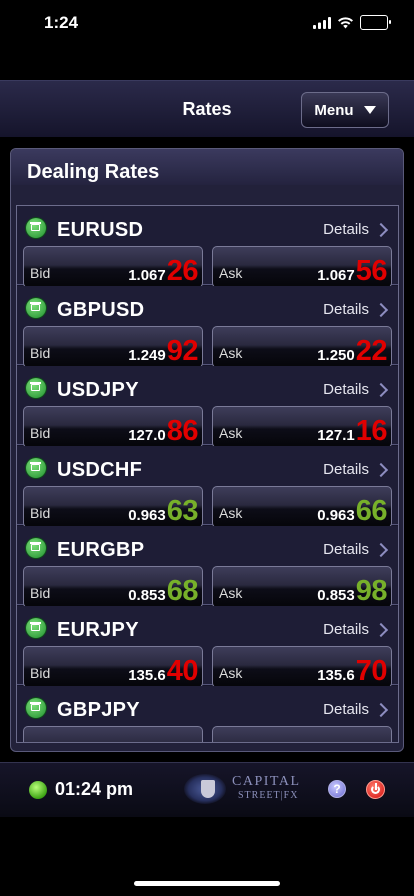 Image resolution: width=414 pixels, height=896 pixels. What do you see at coordinates (207, 24) in the screenshot?
I see `status-bar: 1:24` at bounding box center [207, 24].